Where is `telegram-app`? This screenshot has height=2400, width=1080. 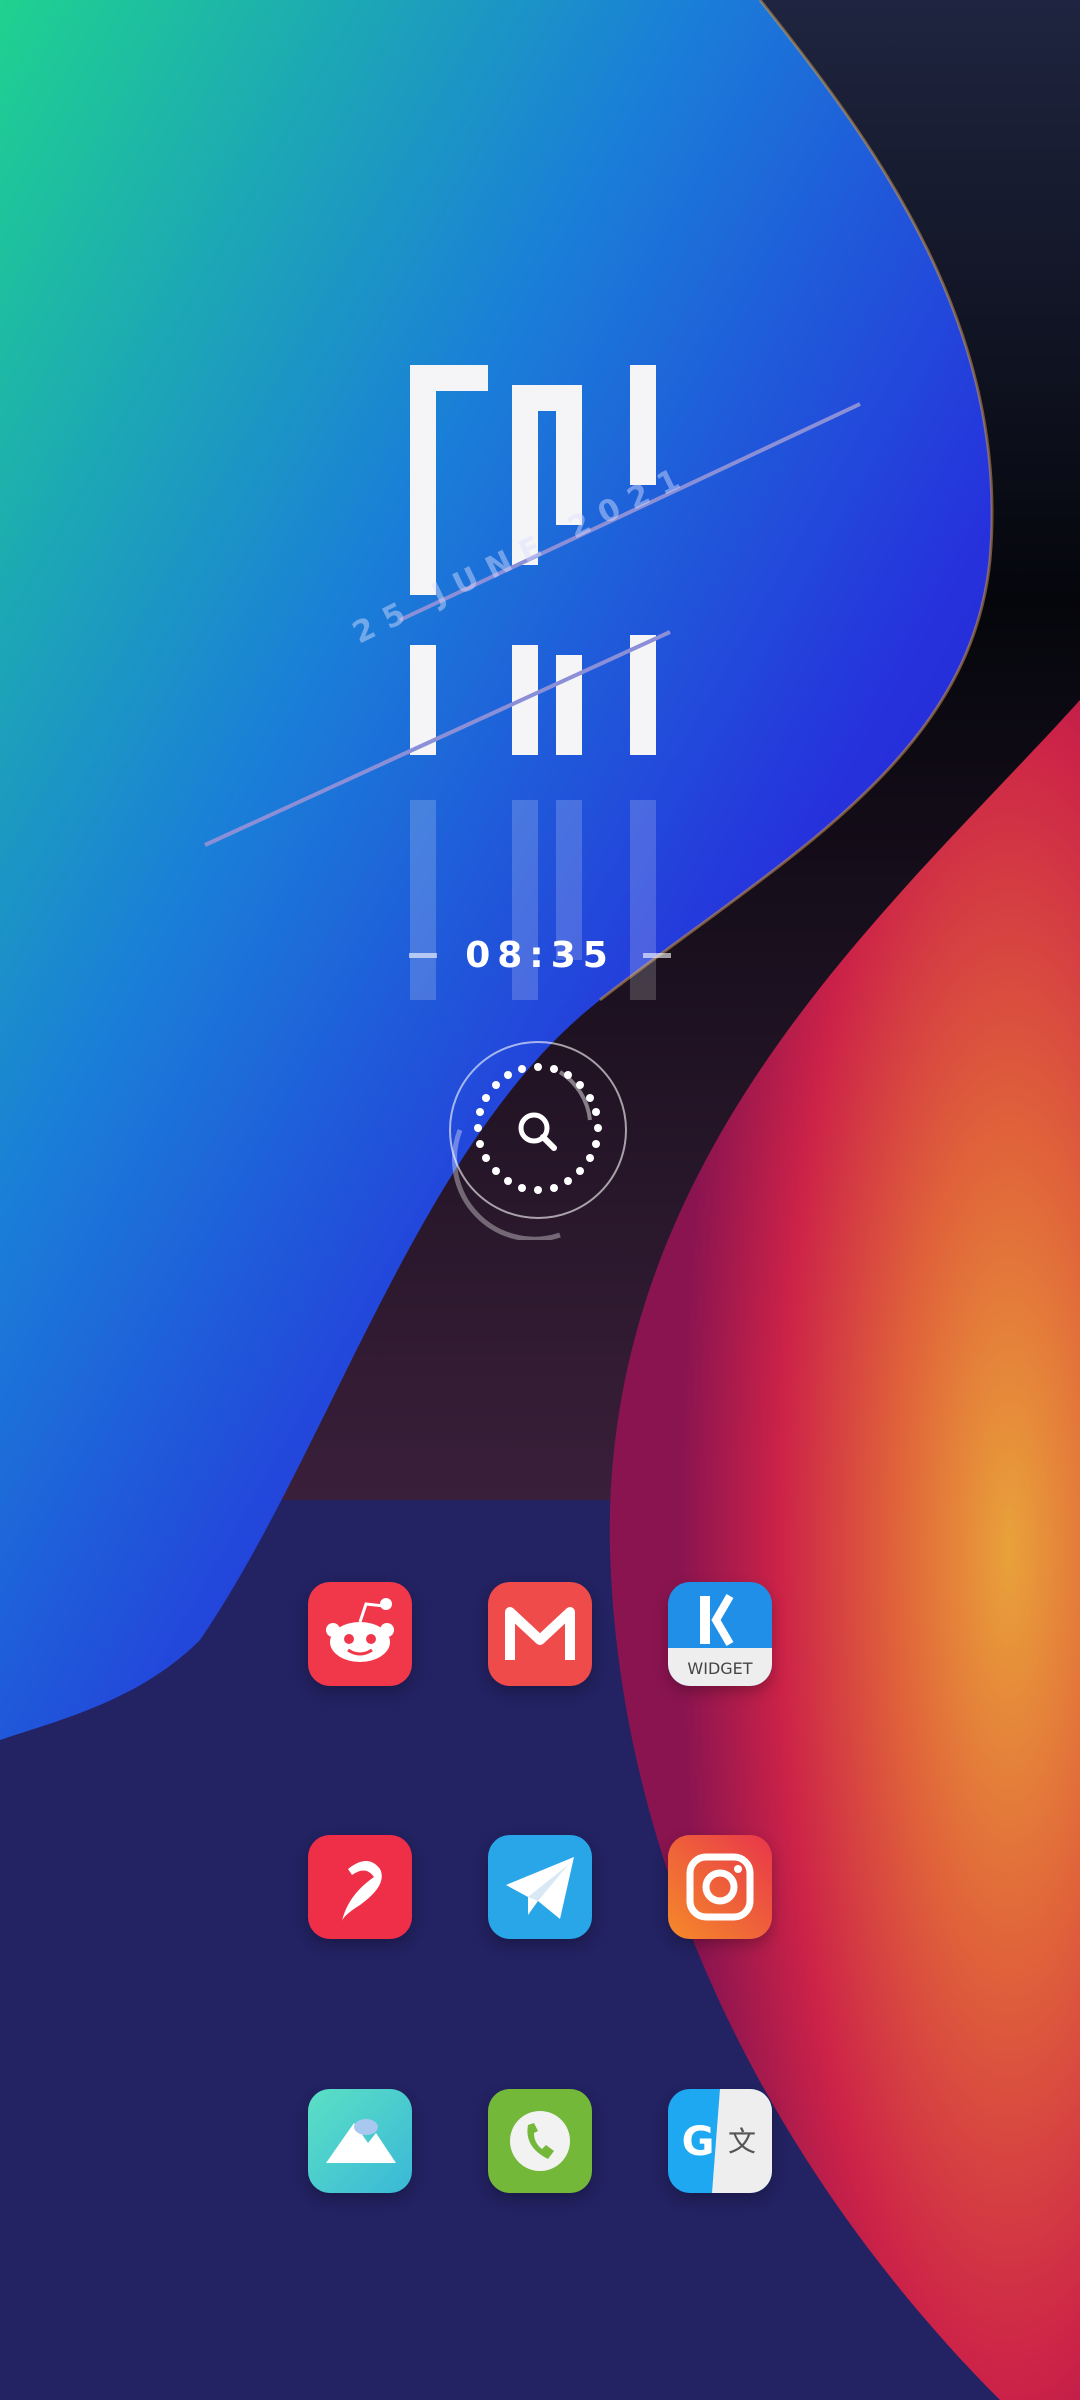
telegram-app is located at coordinates (540, 1887).